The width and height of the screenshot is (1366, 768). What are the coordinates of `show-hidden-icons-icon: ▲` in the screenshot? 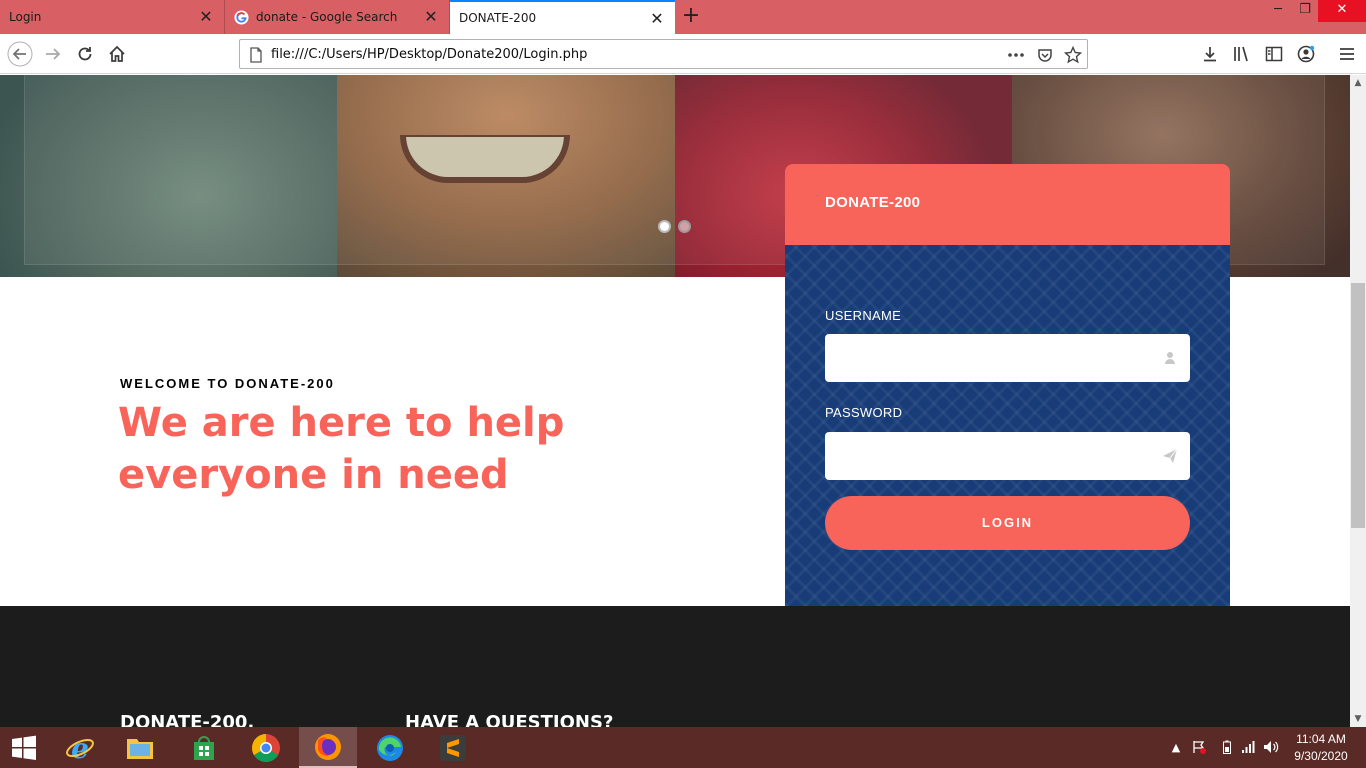 It's located at (1176, 747).